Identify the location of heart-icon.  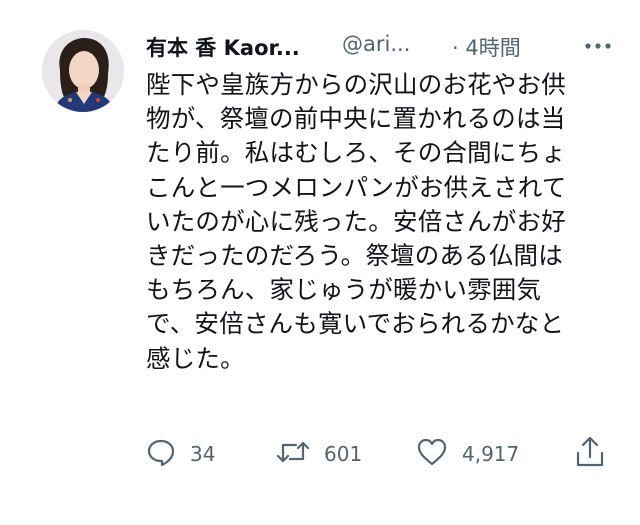
(432, 454).